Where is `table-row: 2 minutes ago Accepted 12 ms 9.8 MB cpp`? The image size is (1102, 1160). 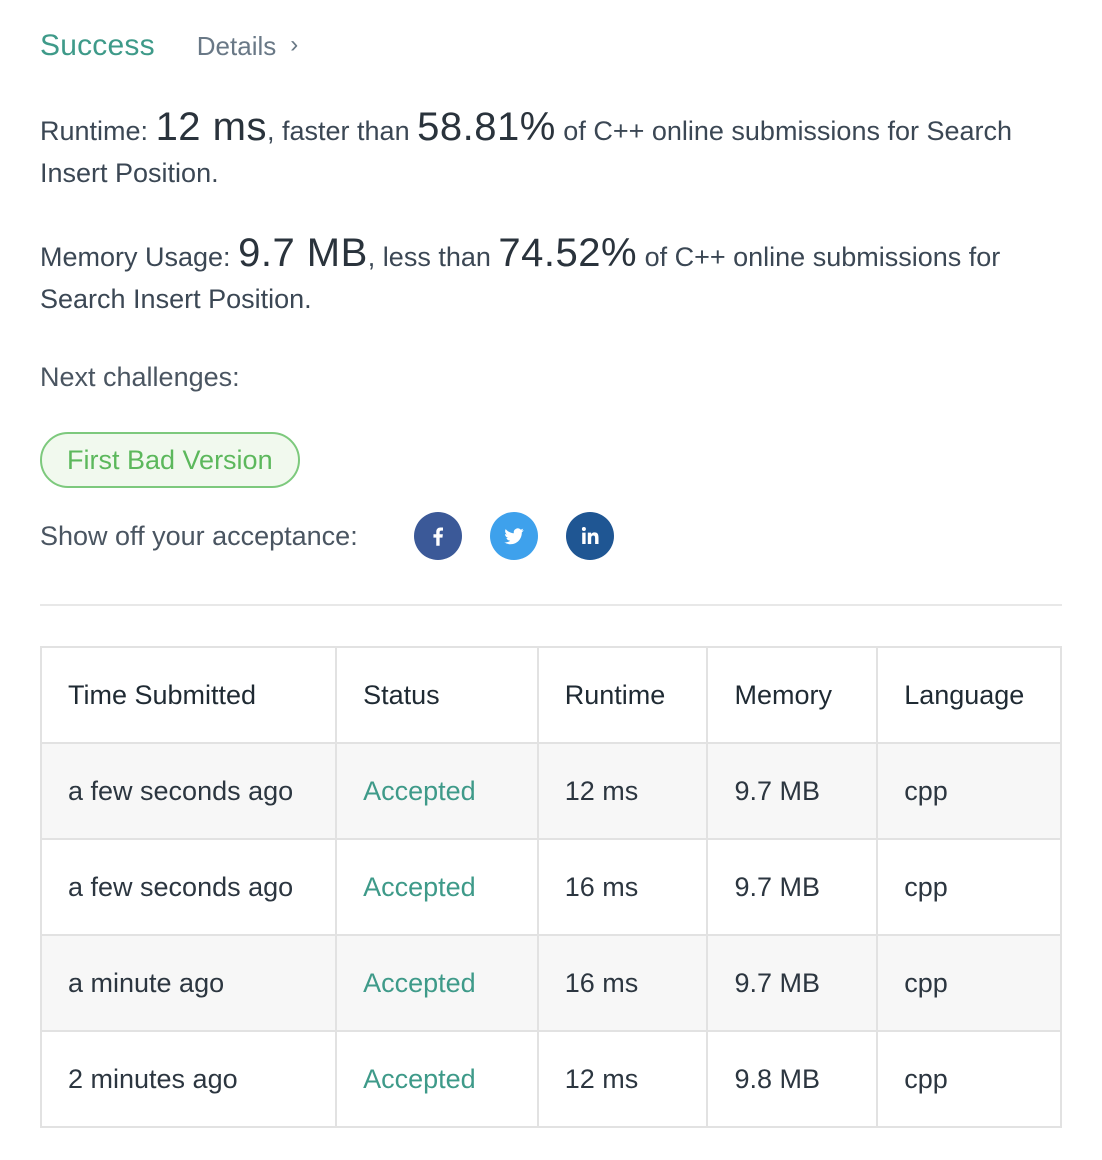 table-row: 2 minutes ago Accepted 12 ms 9.8 MB cpp is located at coordinates (550, 1079).